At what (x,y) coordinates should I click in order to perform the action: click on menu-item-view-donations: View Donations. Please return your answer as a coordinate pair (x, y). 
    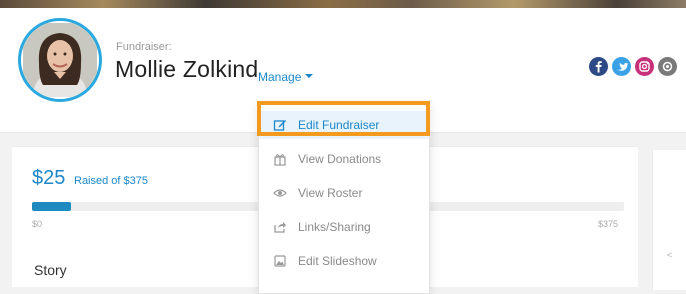
    Looking at the image, I should click on (344, 159).